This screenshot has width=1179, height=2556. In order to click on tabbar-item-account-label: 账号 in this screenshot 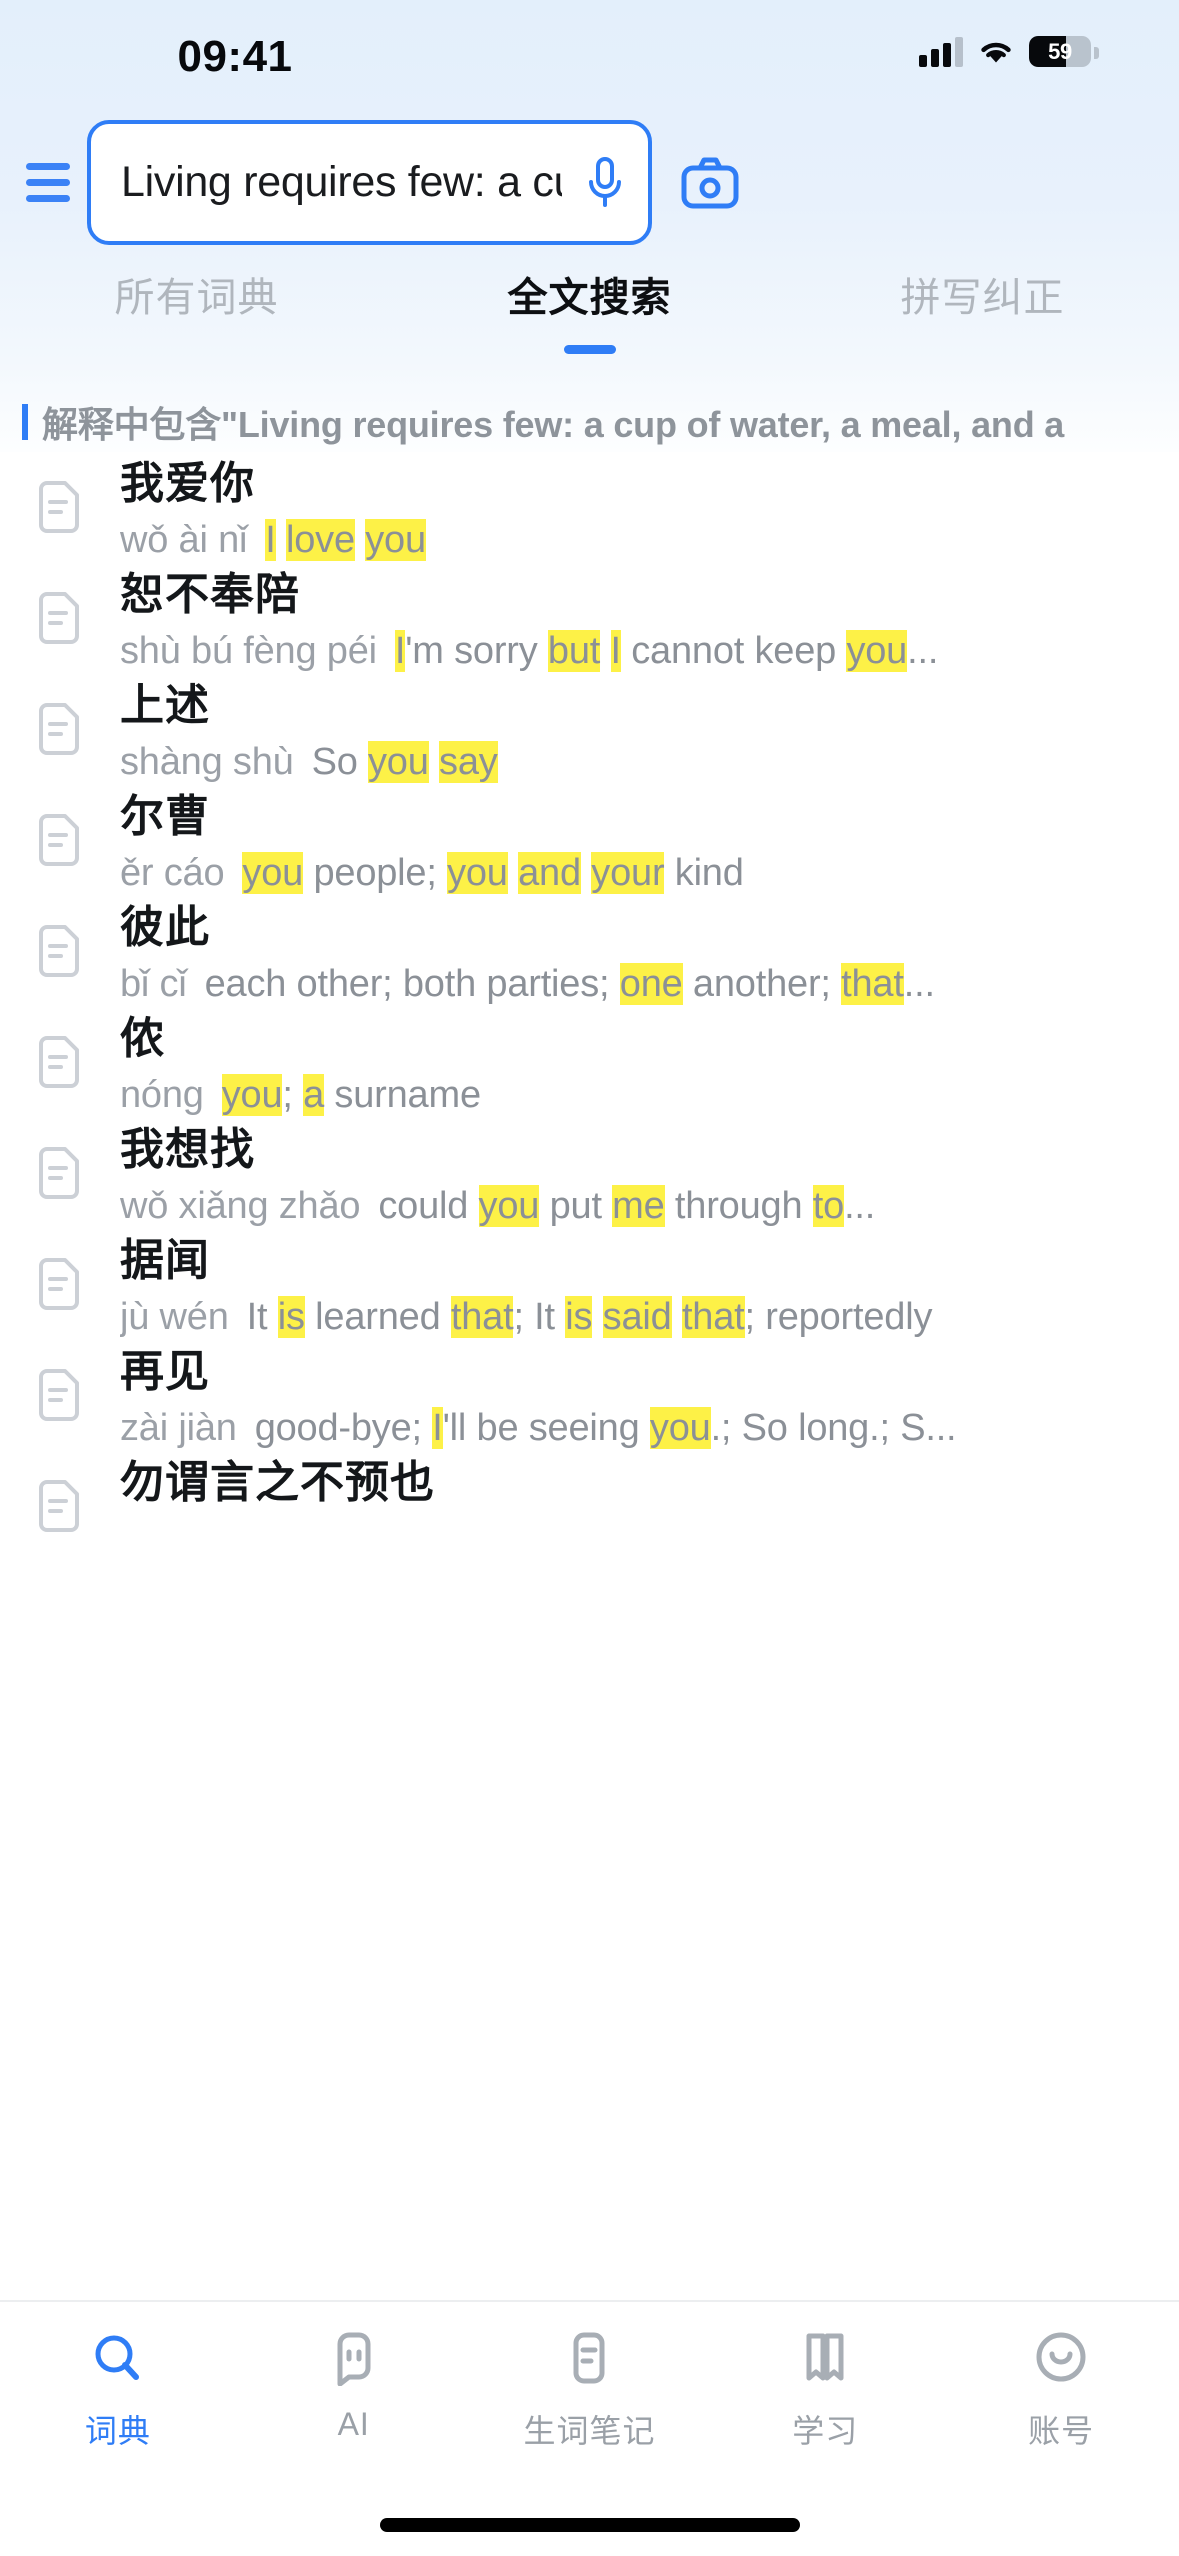, I will do `click(1061, 2431)`.